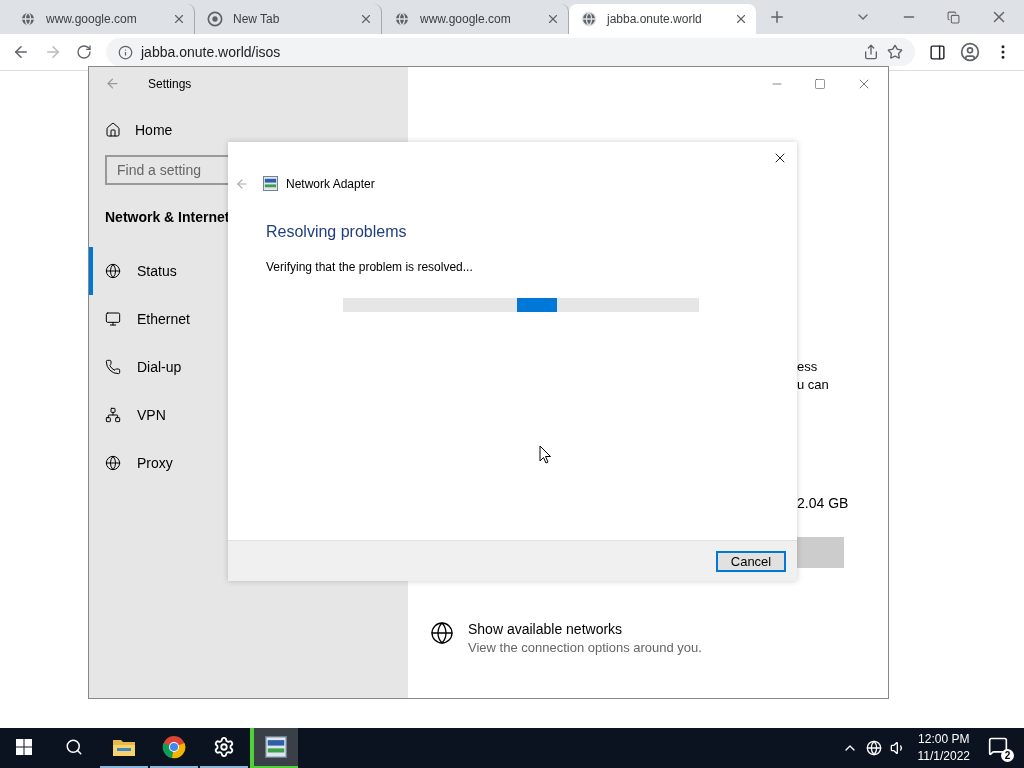  I want to click on data-usage-text: 2.04 GB, so click(823, 503).